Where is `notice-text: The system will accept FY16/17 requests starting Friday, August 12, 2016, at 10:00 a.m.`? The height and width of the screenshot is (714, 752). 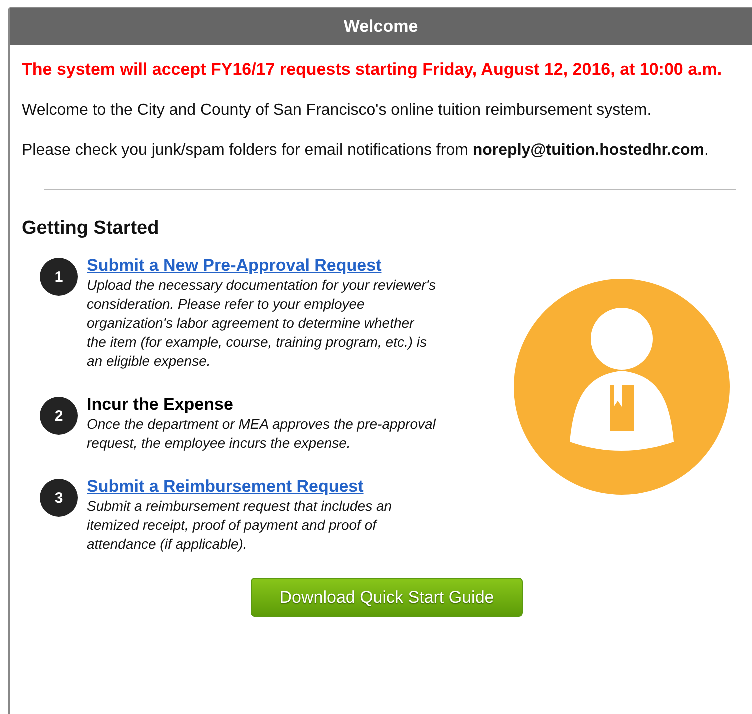
notice-text: The system will accept FY16/17 requests starting Friday, August 12, 2016, at 10:00 a.m. is located at coordinates (373, 70).